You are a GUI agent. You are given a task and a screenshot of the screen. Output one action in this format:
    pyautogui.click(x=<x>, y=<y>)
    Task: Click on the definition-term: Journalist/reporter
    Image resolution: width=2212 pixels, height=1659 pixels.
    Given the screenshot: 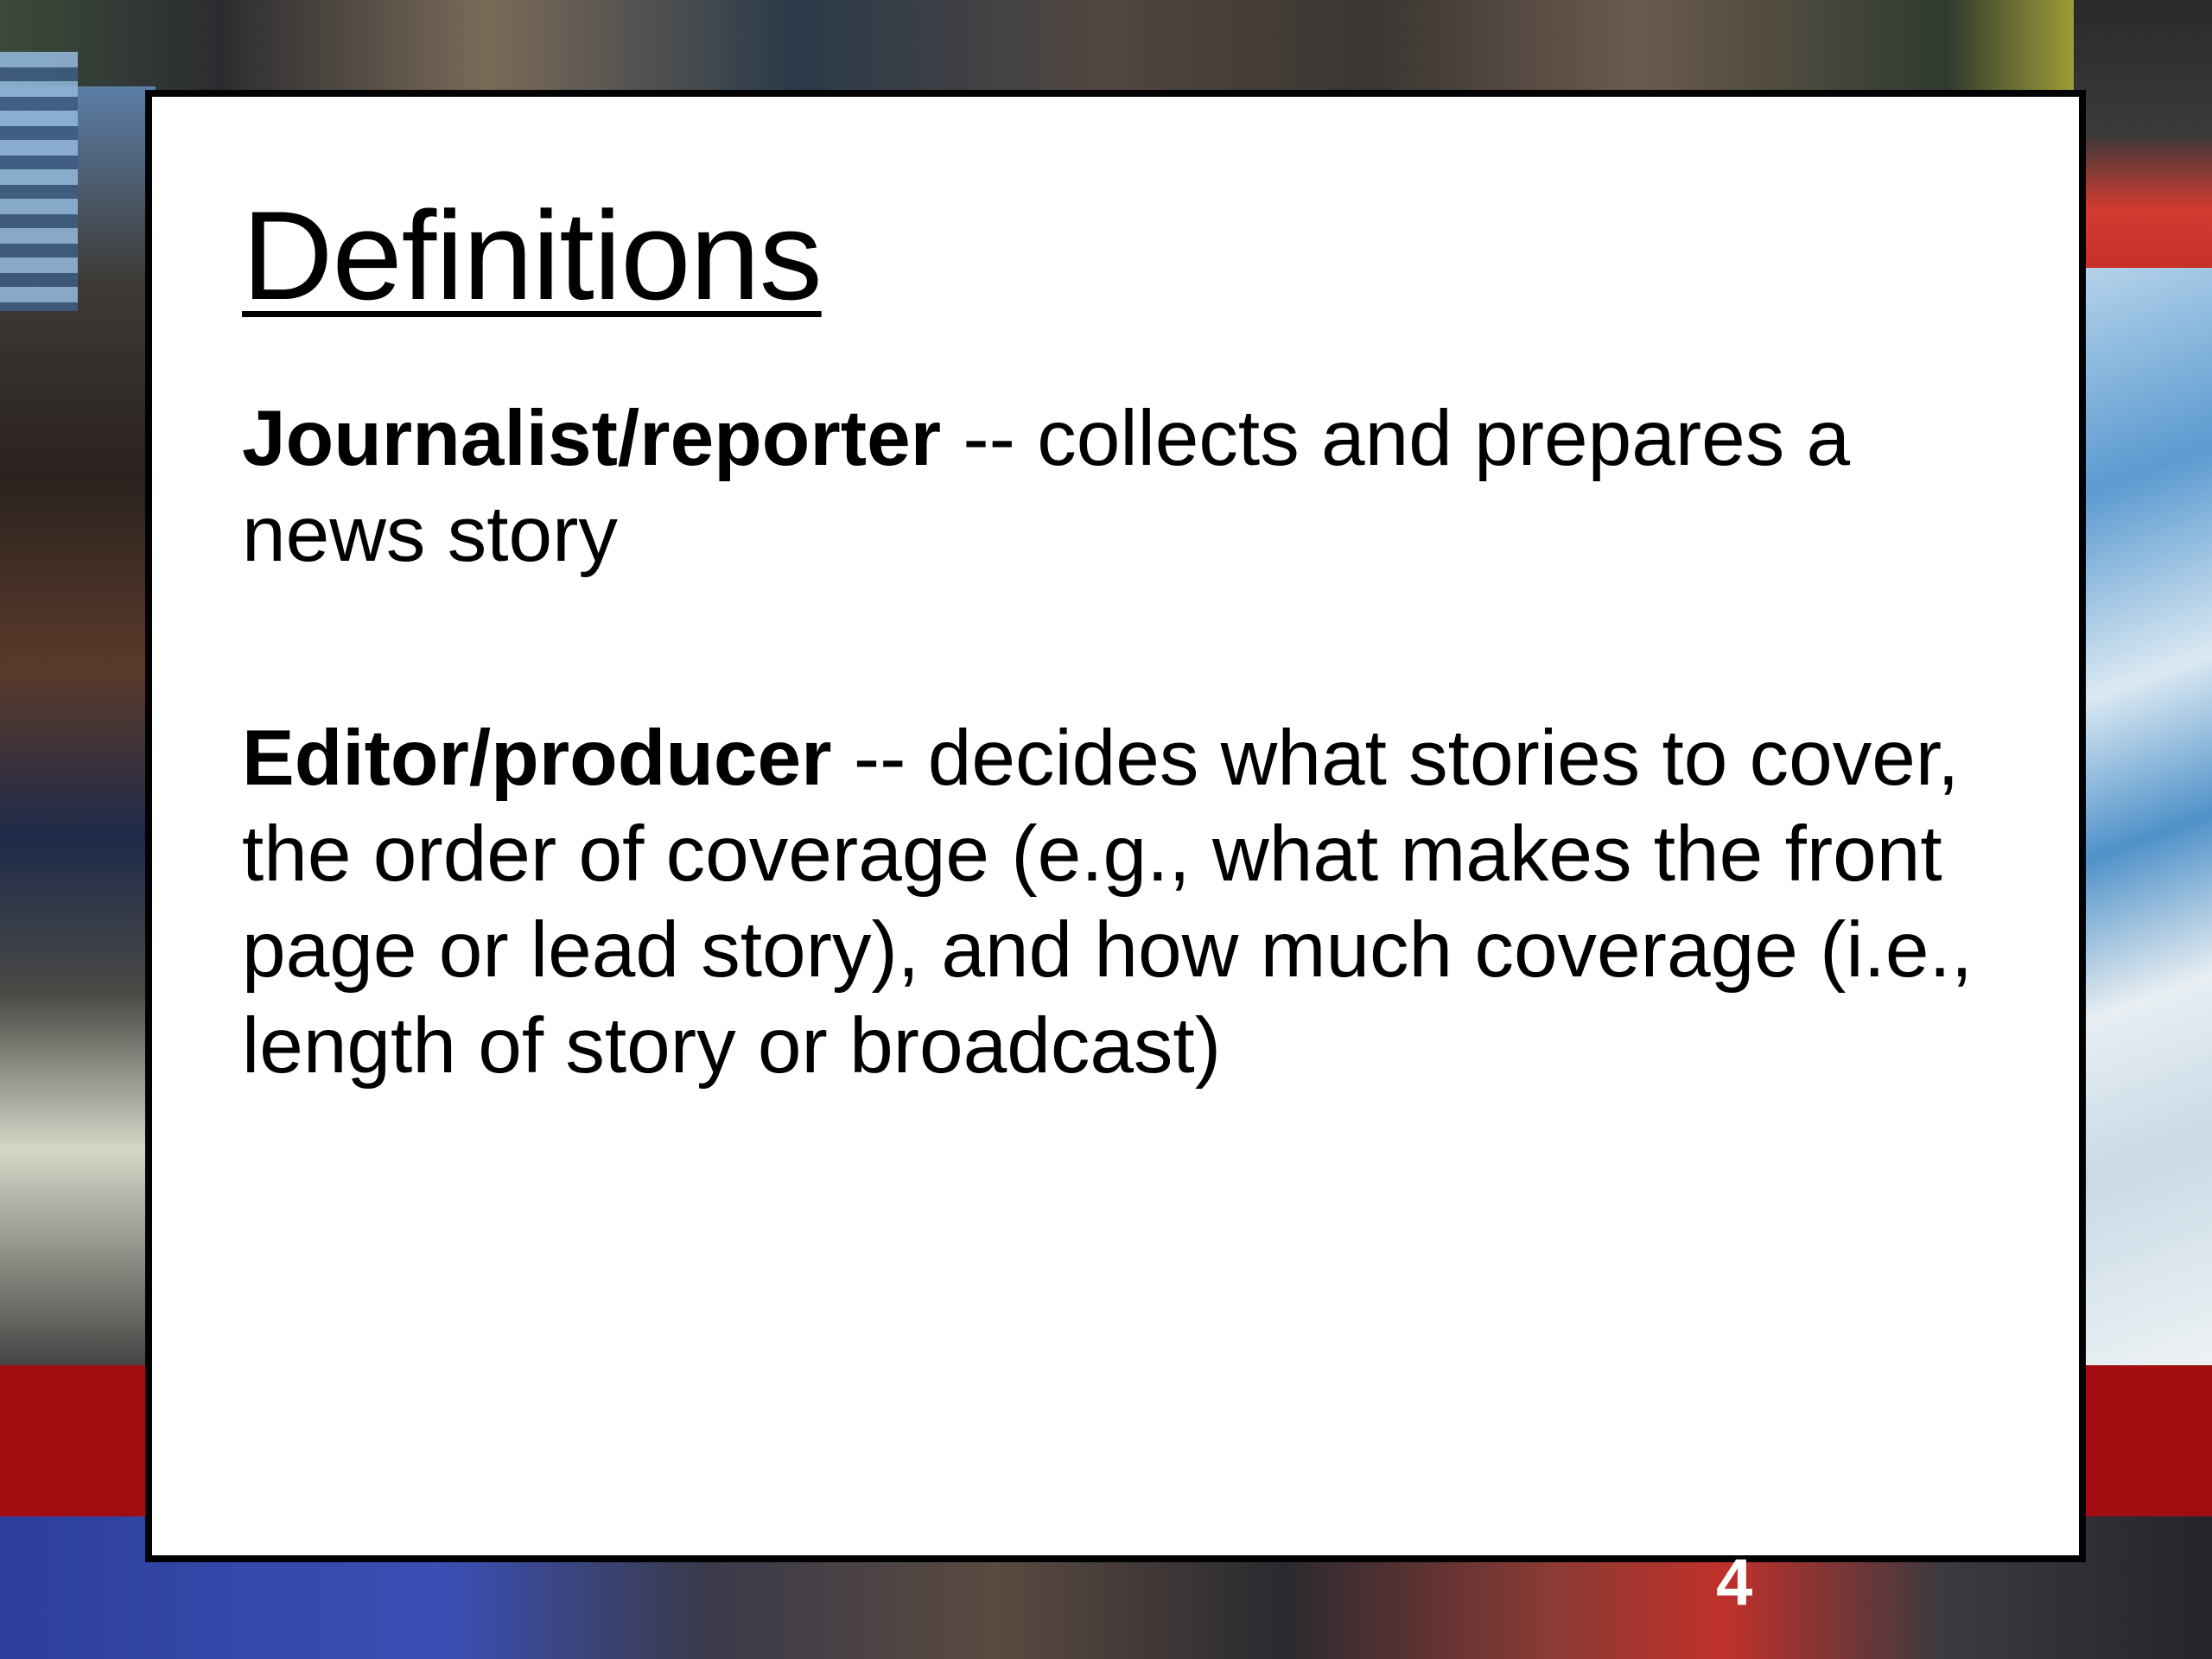 What is the action you would take?
    pyautogui.click(x=592, y=438)
    